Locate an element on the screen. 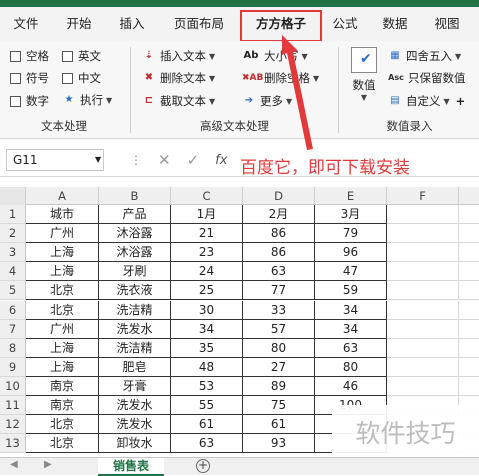  column-header: C is located at coordinates (207, 196).